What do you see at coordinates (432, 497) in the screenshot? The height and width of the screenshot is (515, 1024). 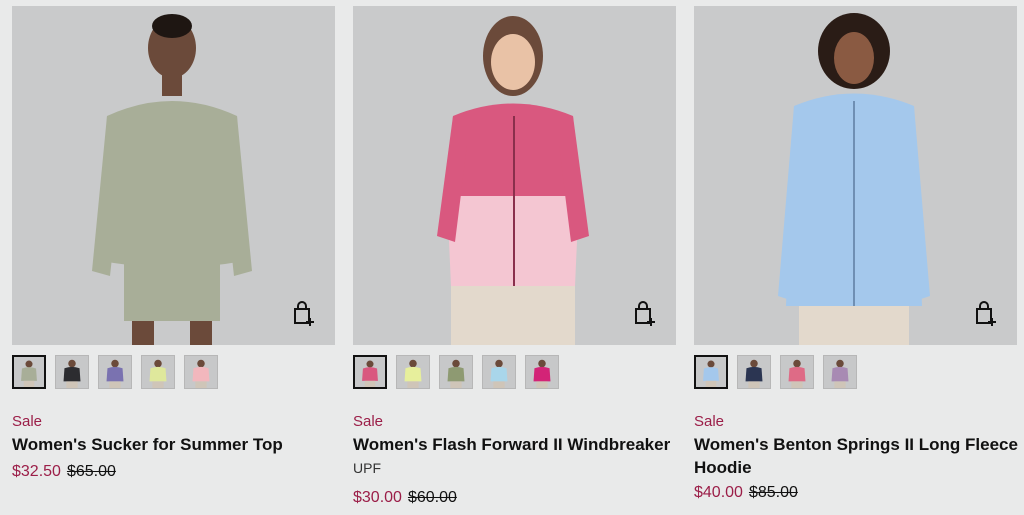 I see `original-price: $60.00` at bounding box center [432, 497].